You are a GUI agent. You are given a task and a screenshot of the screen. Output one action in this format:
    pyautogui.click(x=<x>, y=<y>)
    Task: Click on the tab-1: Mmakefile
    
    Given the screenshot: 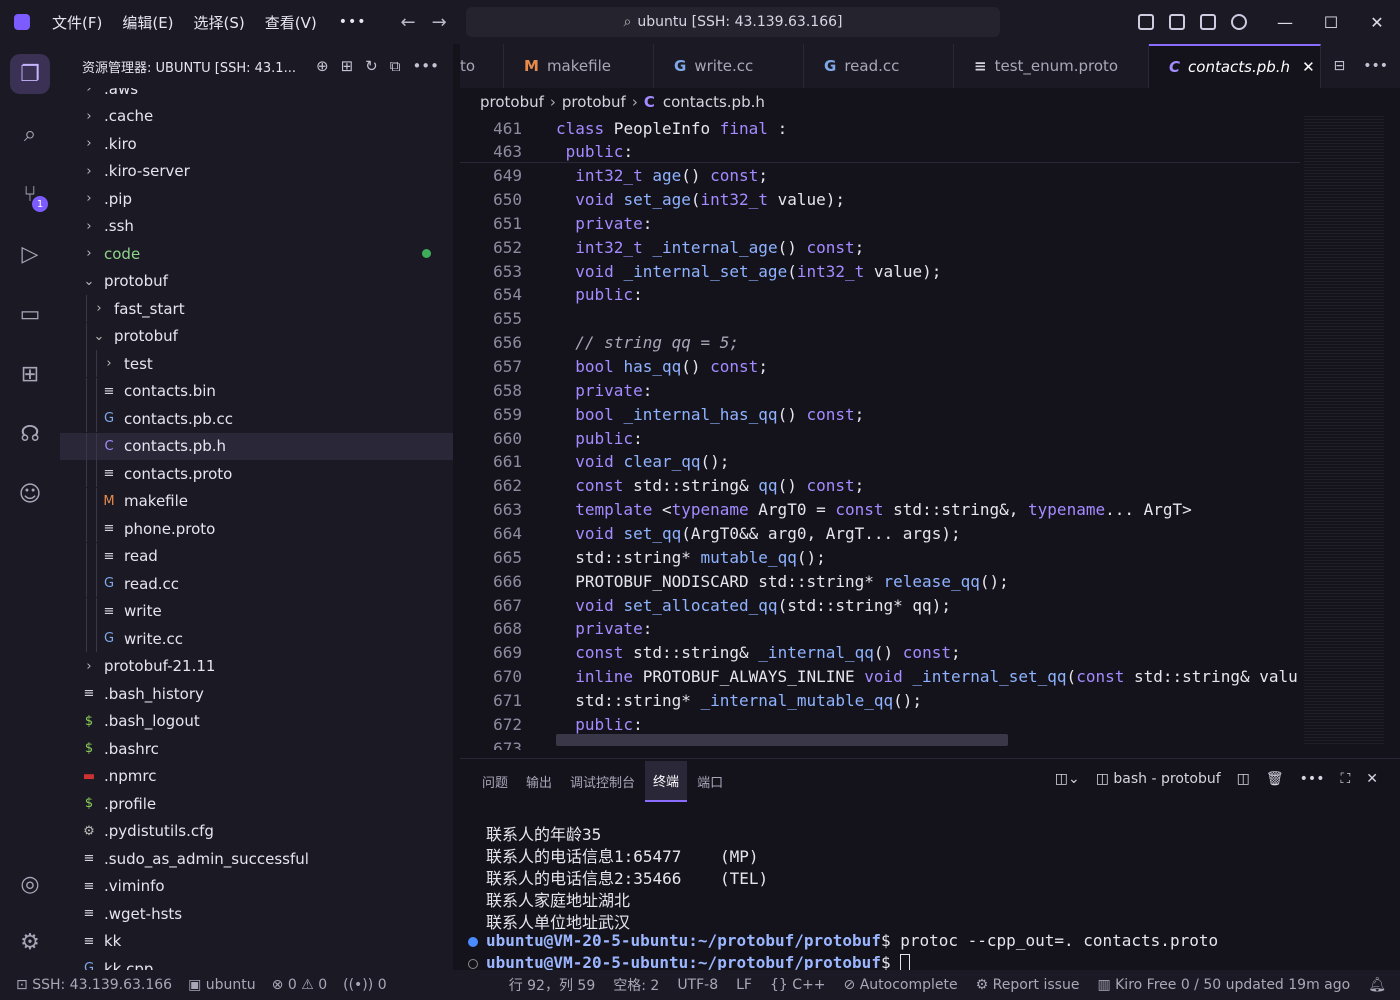 What is the action you would take?
    pyautogui.click(x=579, y=66)
    